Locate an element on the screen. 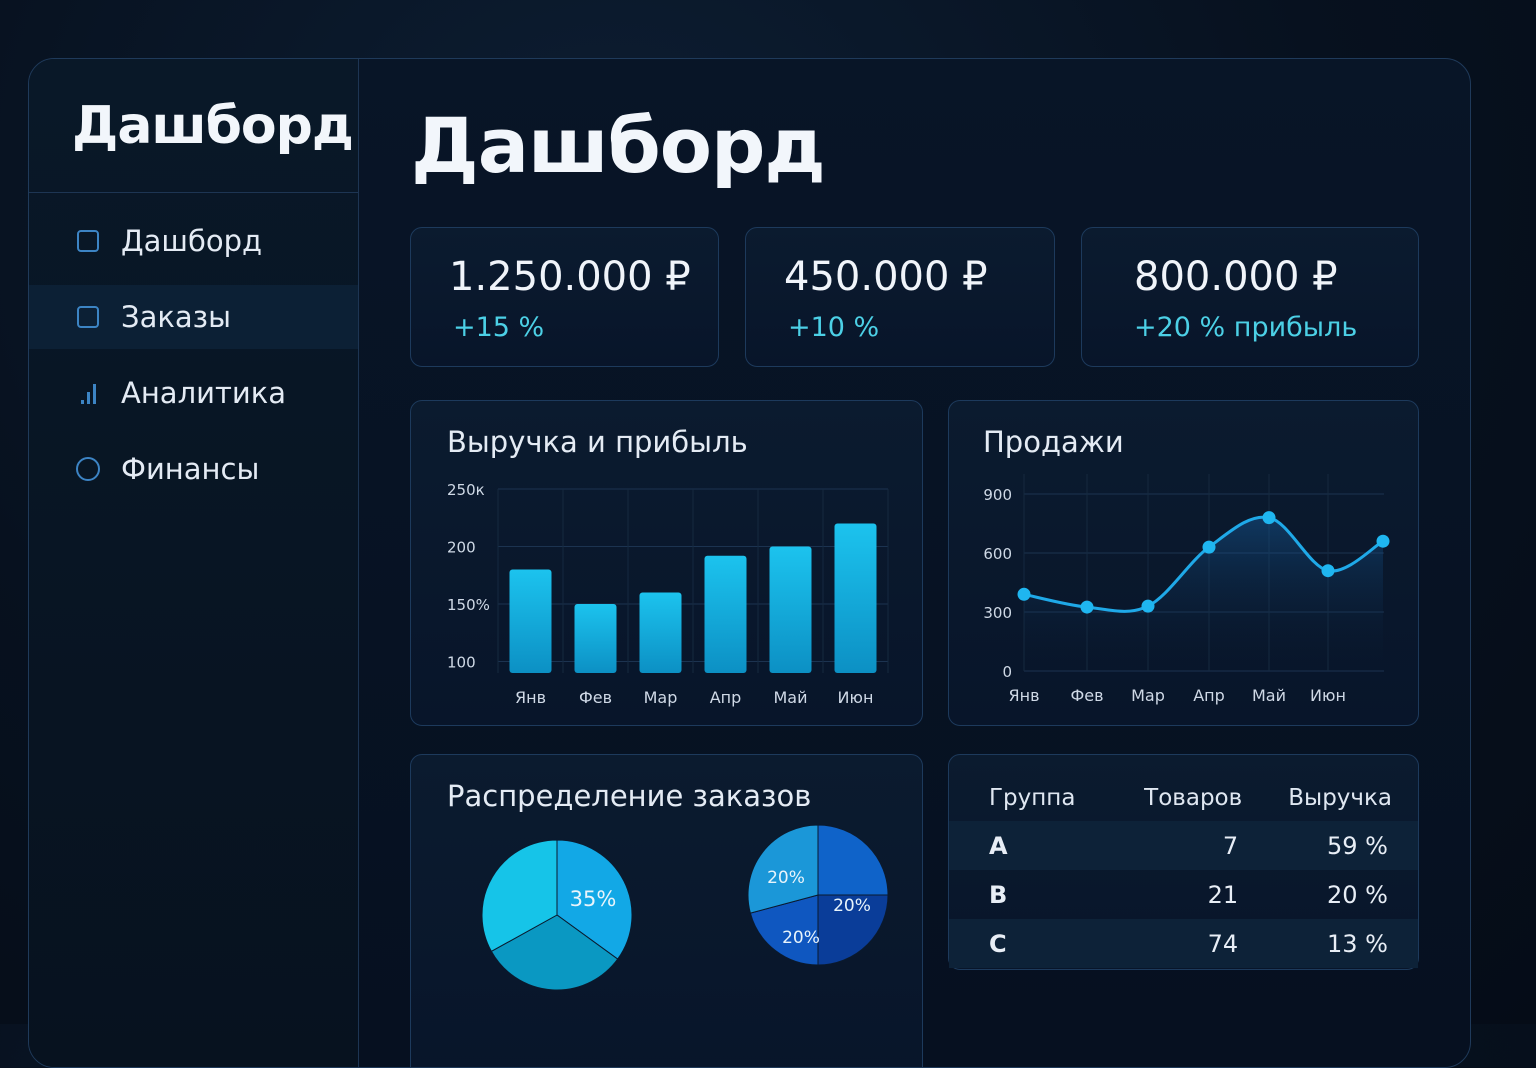 This screenshot has height=1068, width=1536. sales-chart-card: Продажи 900 600 300 0 Янв Фев Мар Апр Май Июн is located at coordinates (1183, 563).